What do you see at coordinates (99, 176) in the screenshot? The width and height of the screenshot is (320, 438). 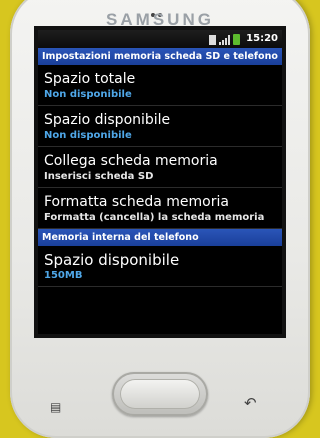 I see `item-subtitle: Inserisci scheda SD` at bounding box center [99, 176].